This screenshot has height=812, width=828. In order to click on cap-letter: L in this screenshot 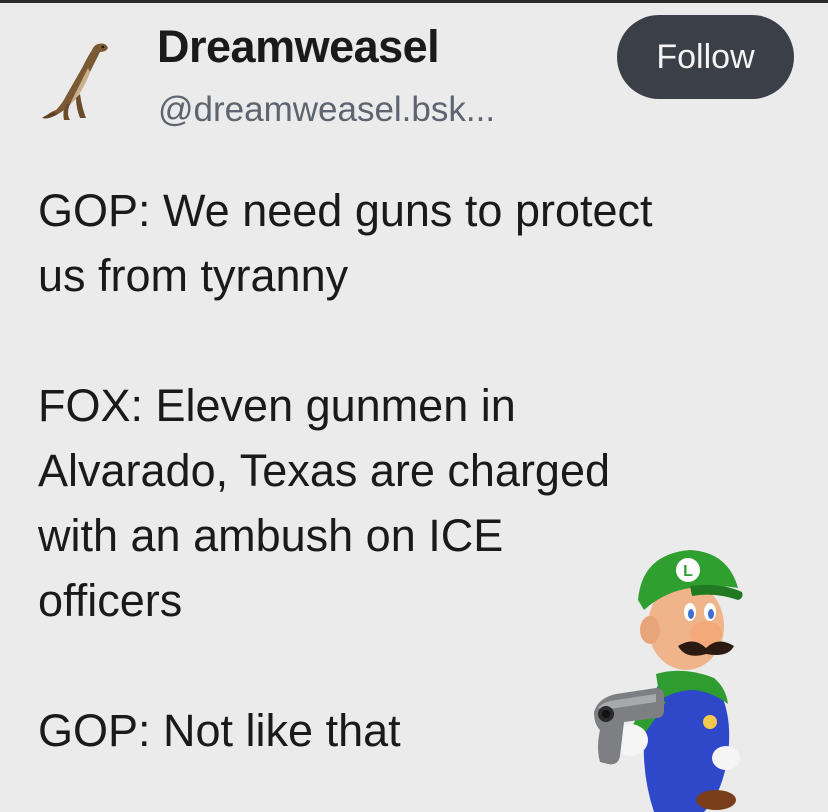, I will do `click(688, 571)`.